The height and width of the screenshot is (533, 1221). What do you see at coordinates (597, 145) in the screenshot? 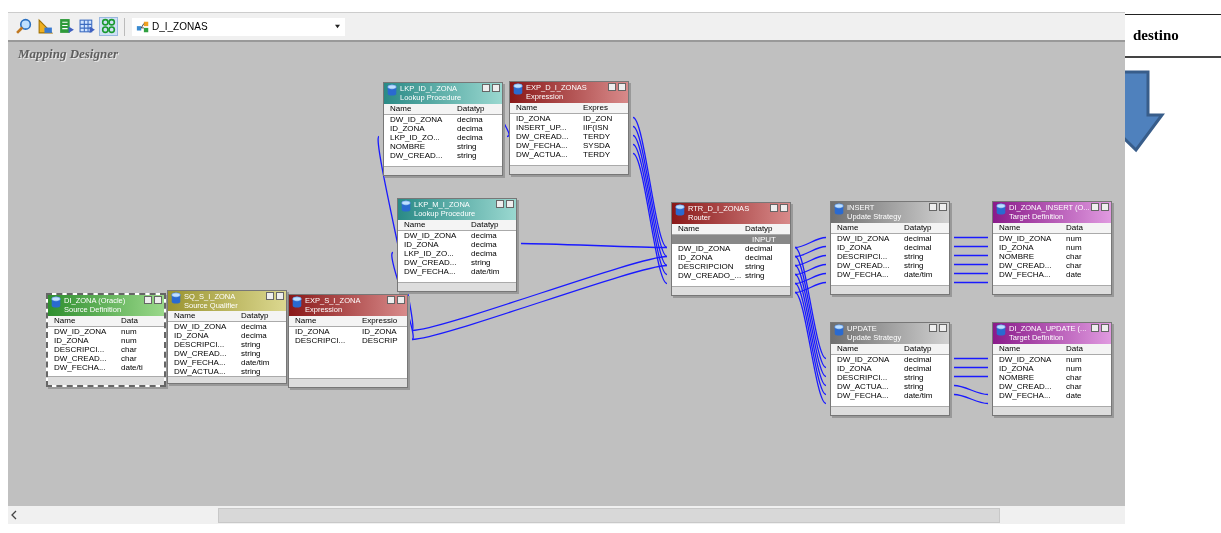
I see `port-type: SYSDA` at bounding box center [597, 145].